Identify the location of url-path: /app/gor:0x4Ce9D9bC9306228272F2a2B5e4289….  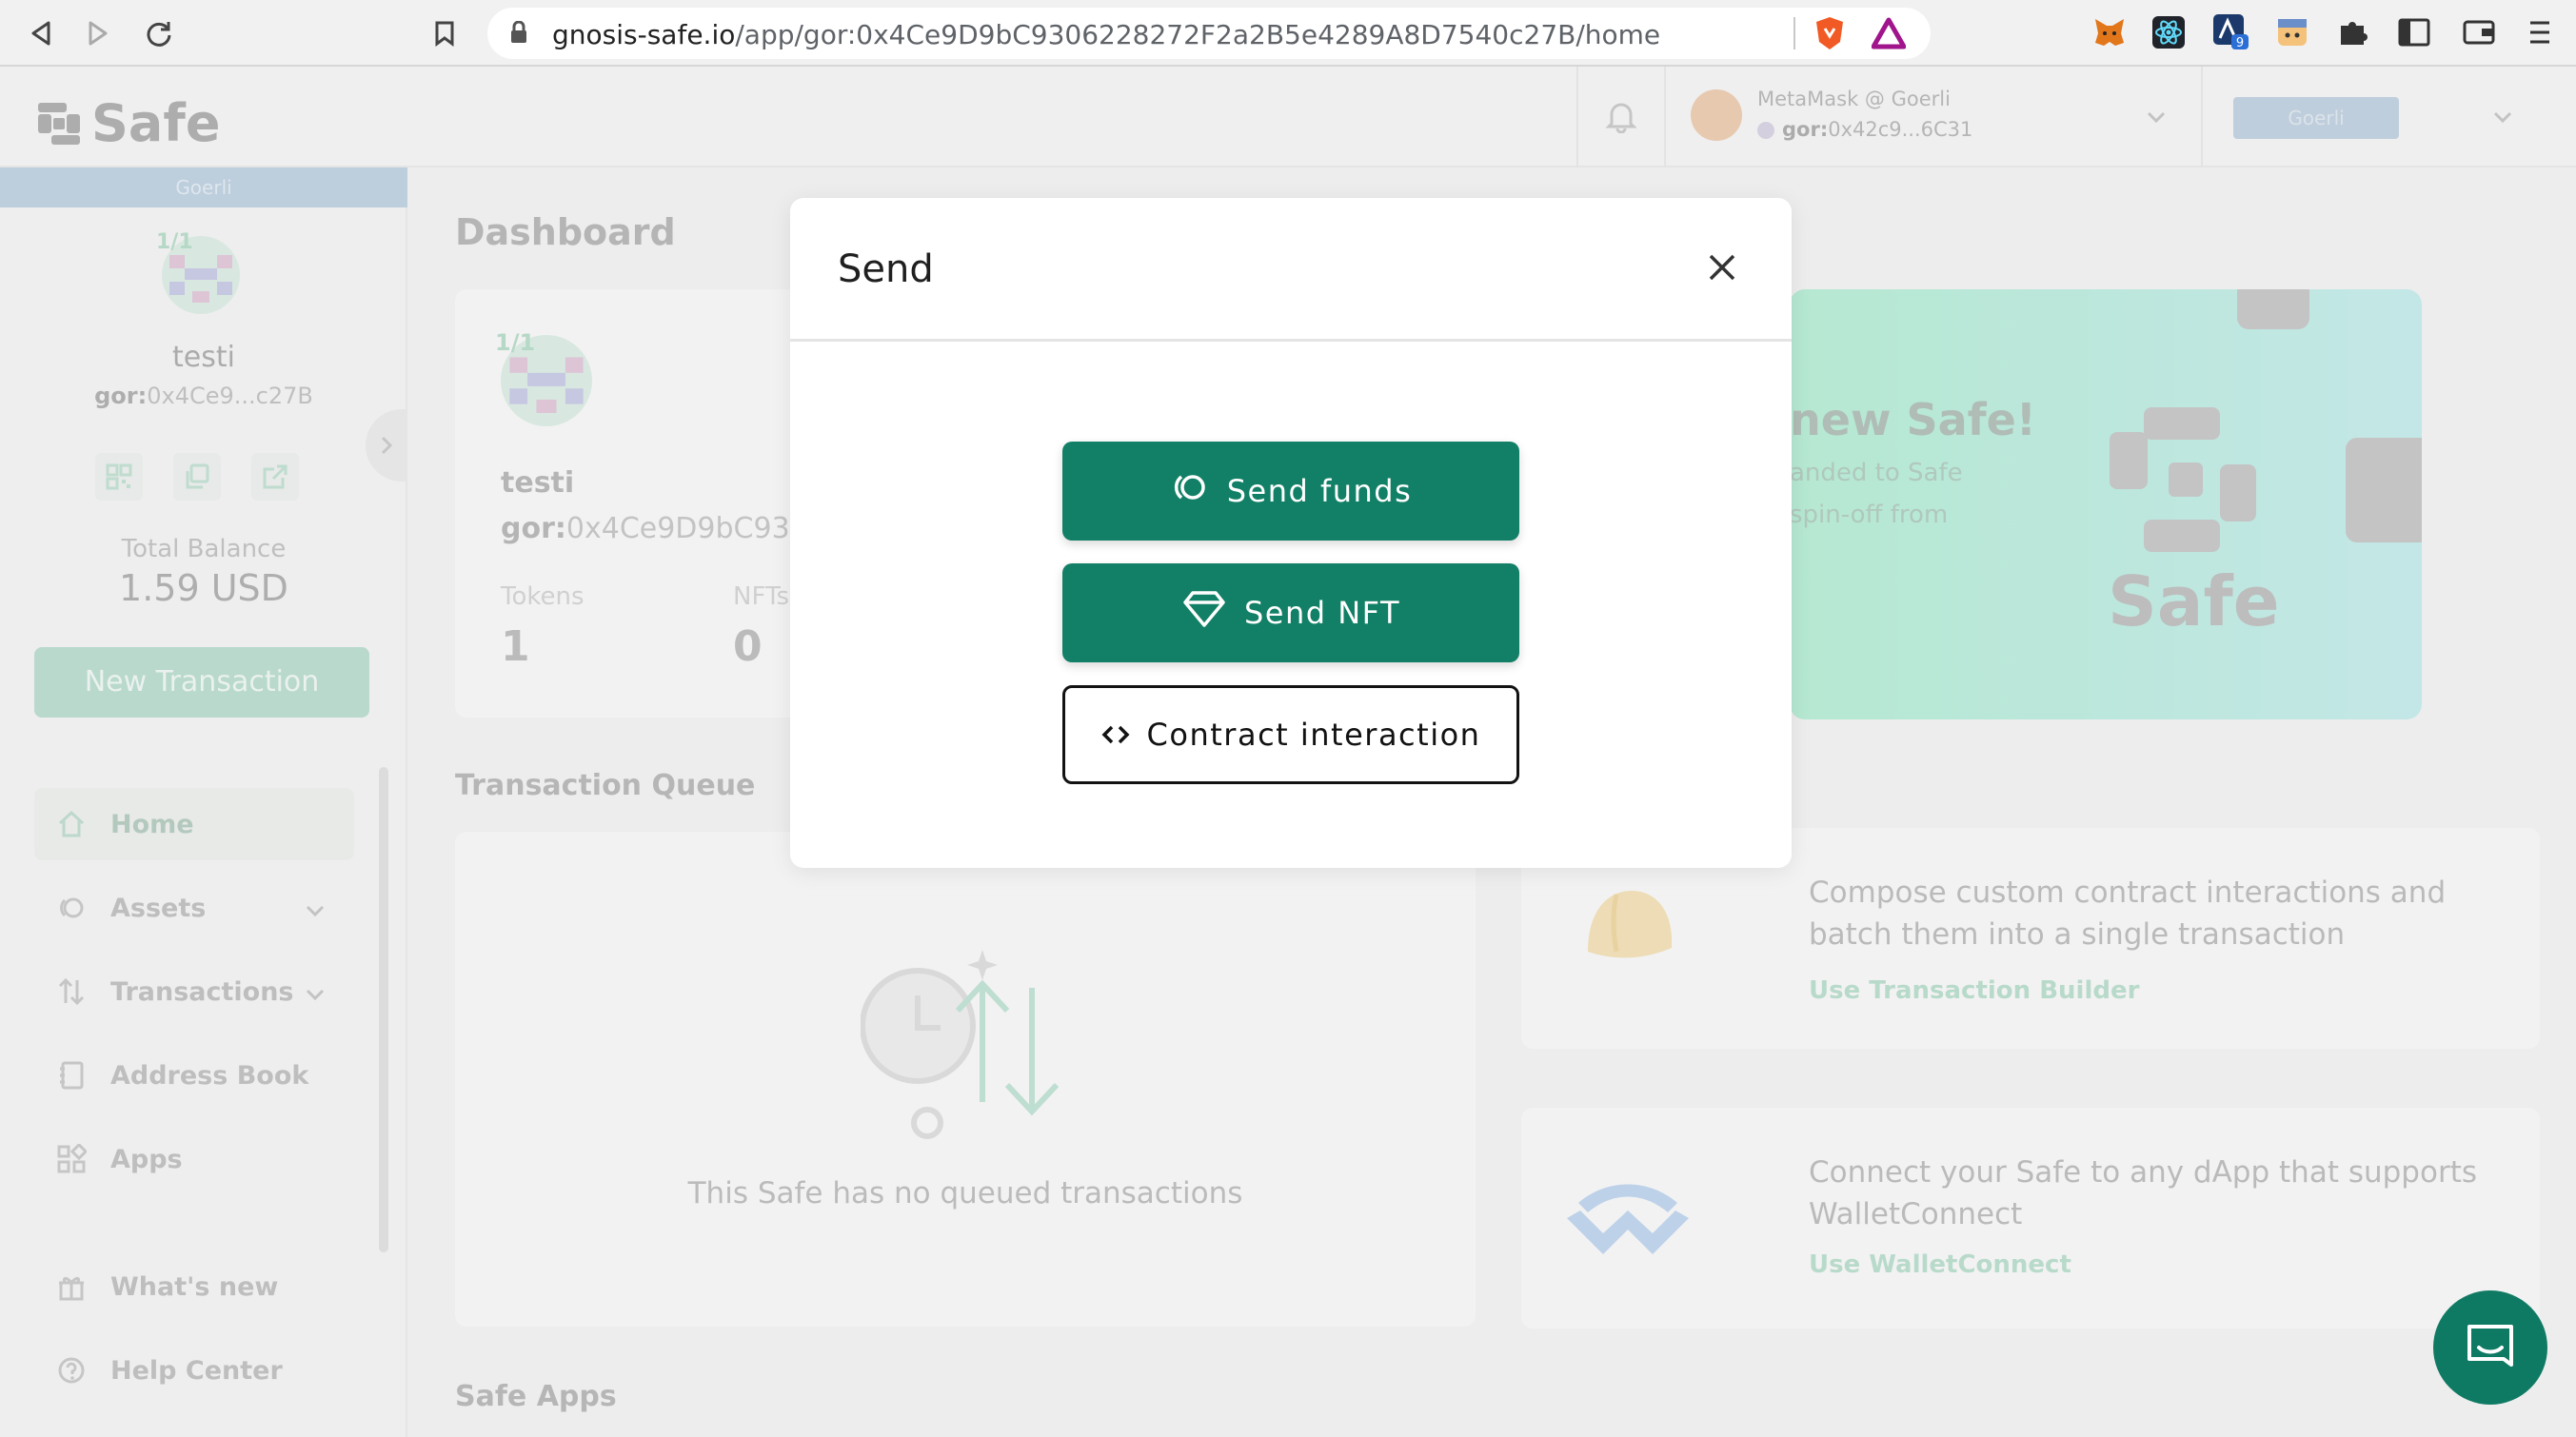
(1198, 34).